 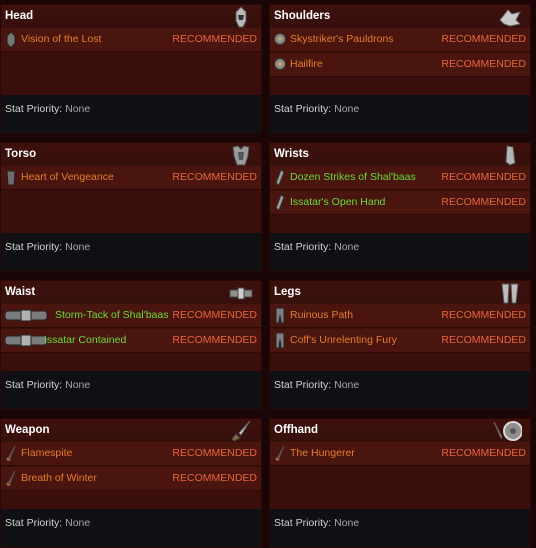 What do you see at coordinates (20, 292) in the screenshot?
I see `panel-title: Waist` at bounding box center [20, 292].